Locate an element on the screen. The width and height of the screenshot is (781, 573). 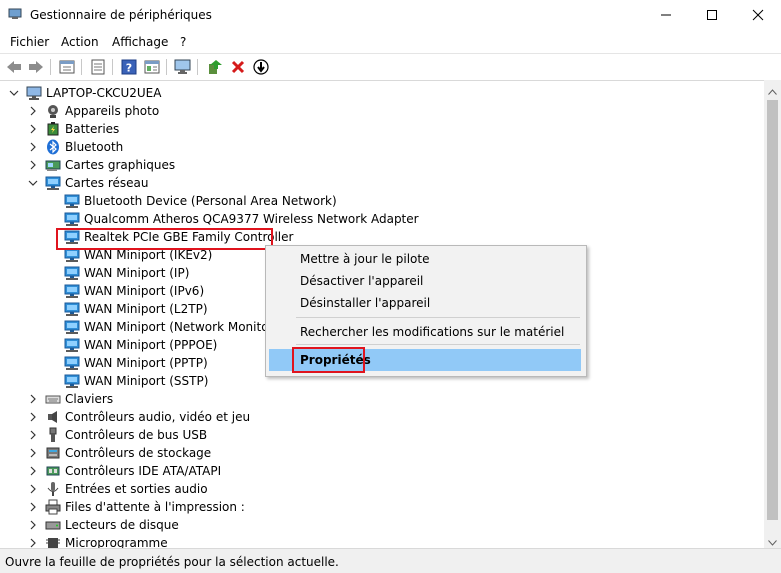
update-driver-icon is located at coordinates (215, 67).